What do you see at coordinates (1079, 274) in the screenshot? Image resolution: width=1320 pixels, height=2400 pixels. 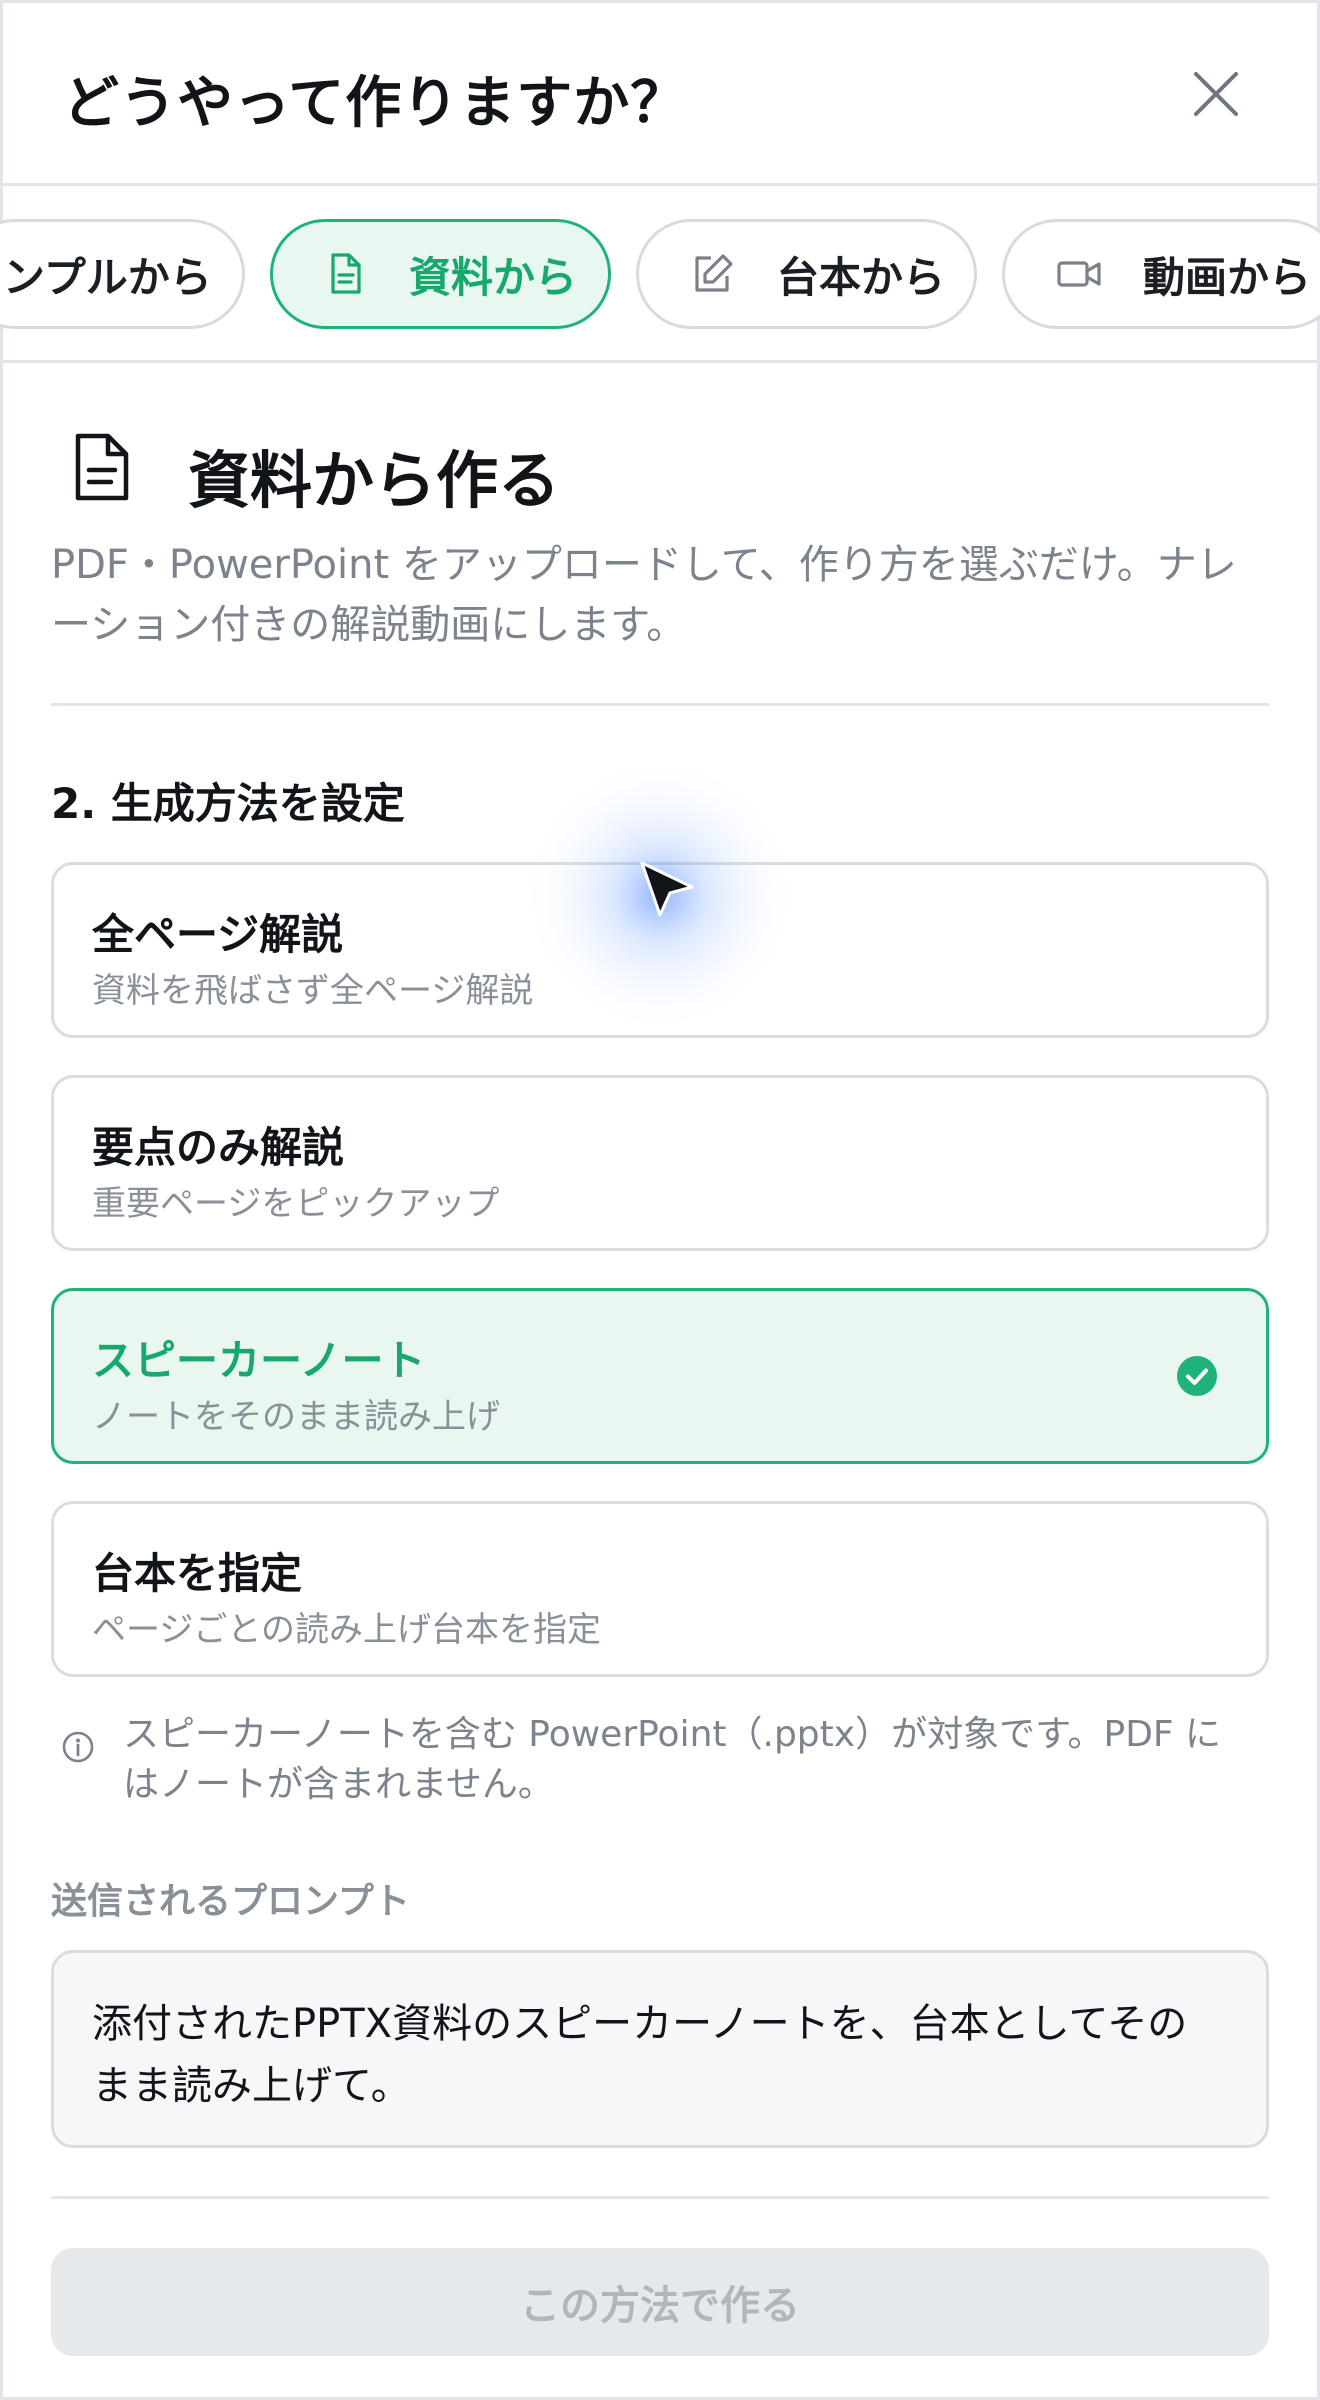 I see `video-icon` at bounding box center [1079, 274].